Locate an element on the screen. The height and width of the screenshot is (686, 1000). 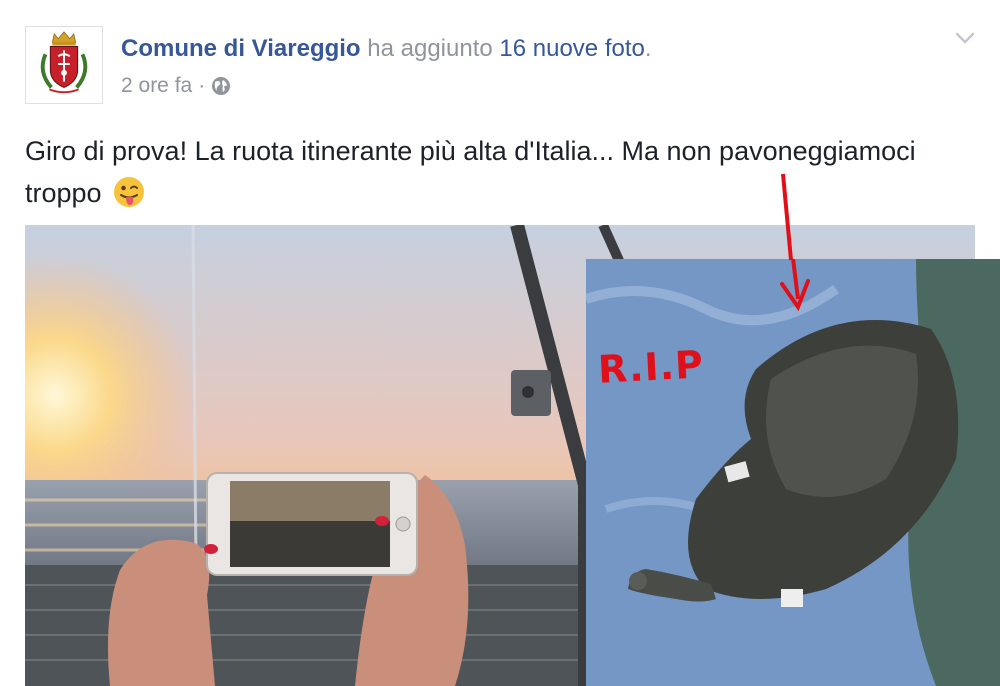
page-avatar is located at coordinates (64, 65).